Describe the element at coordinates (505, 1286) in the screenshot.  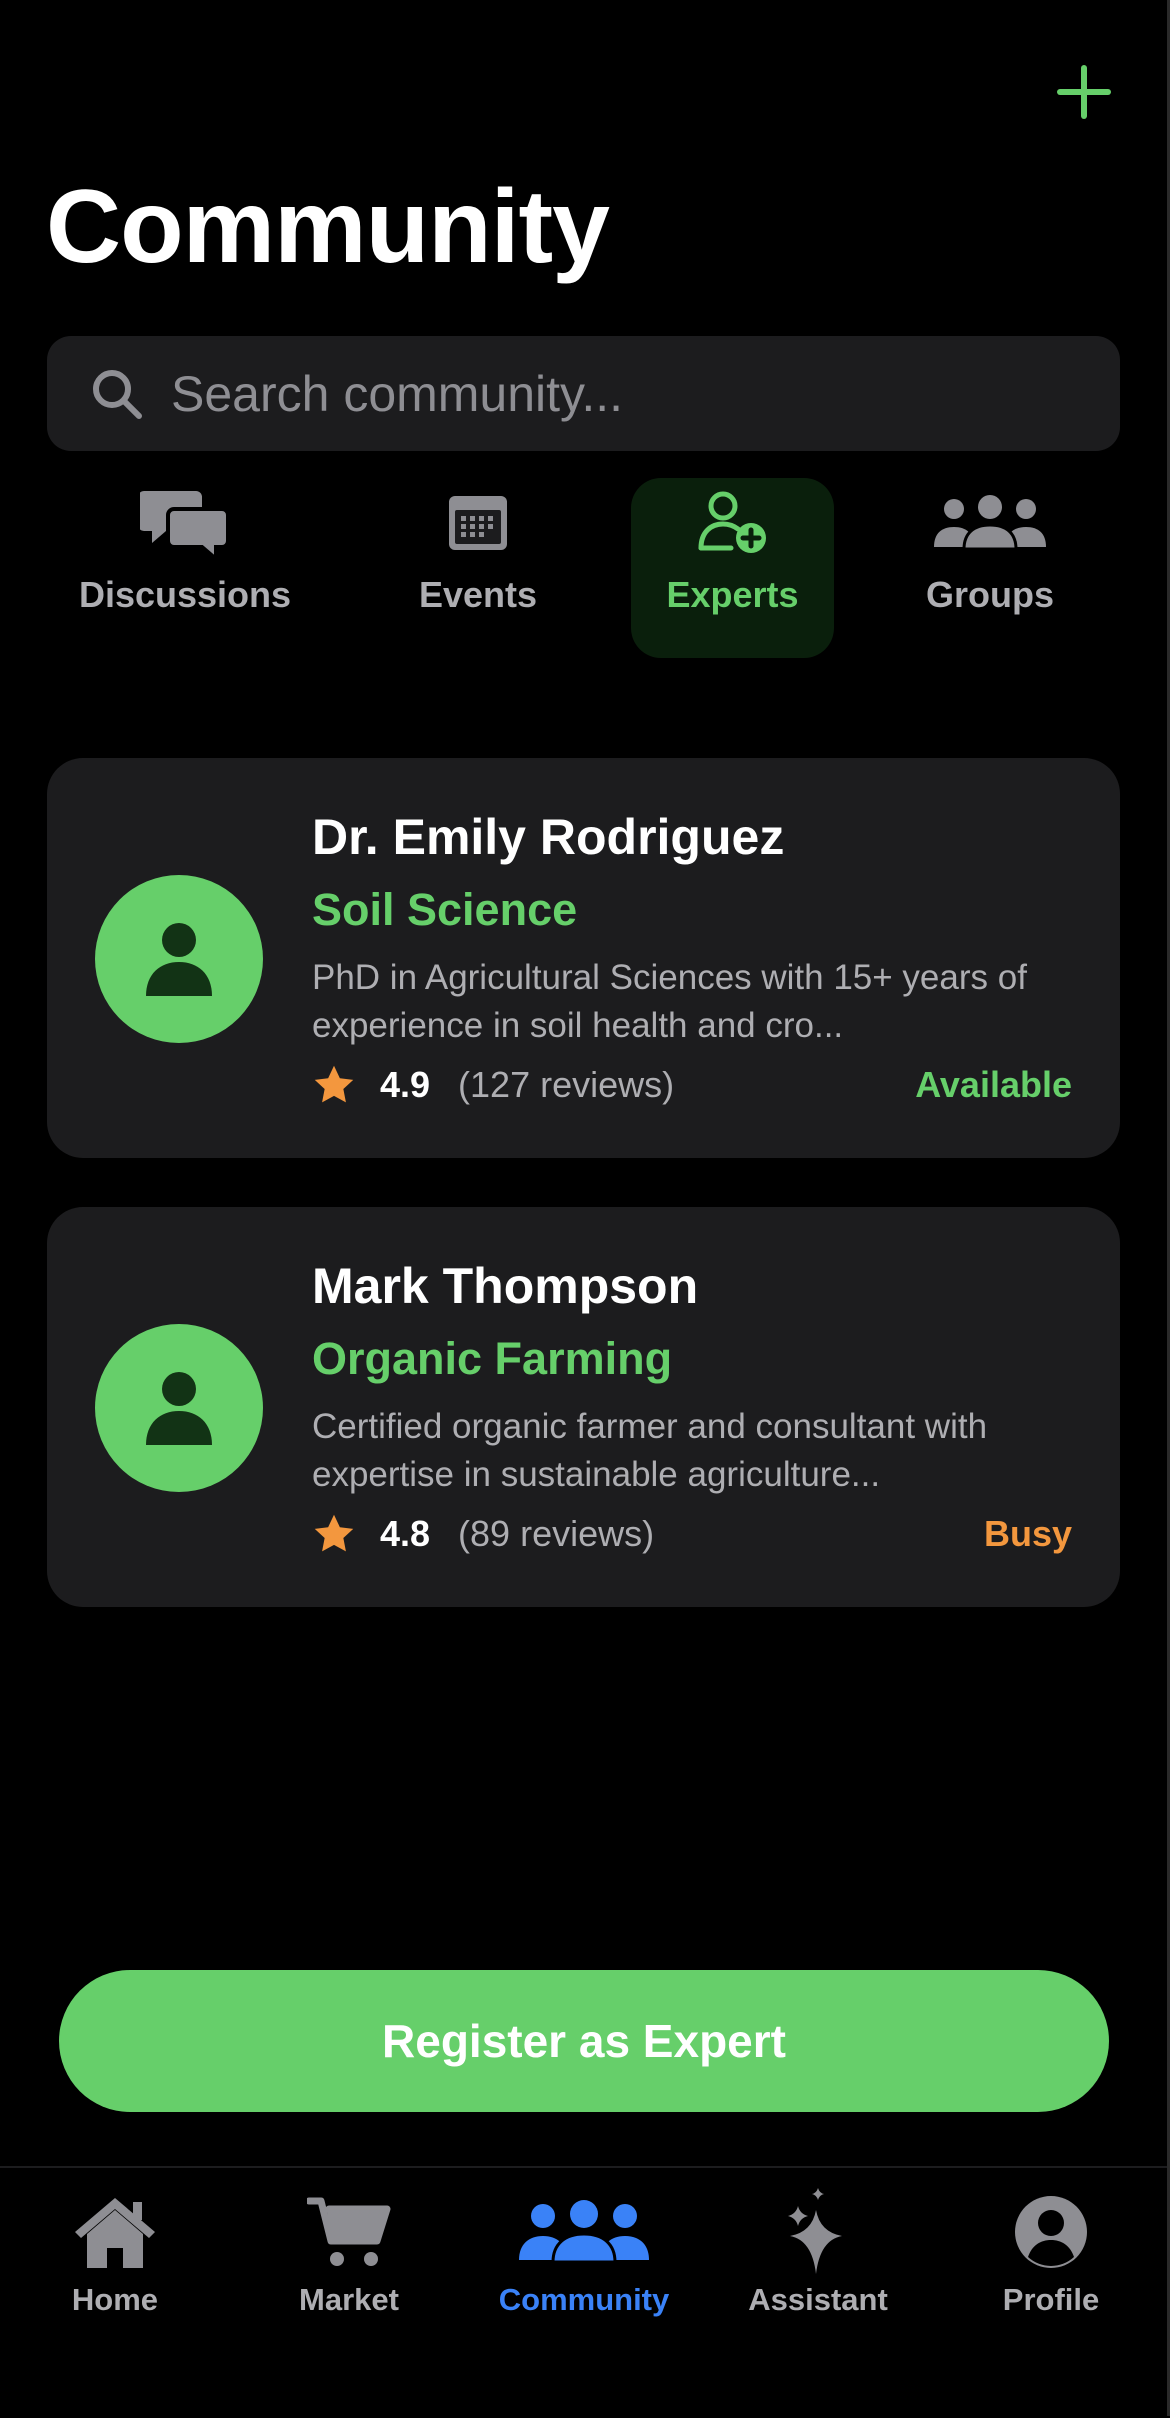
I see `expert-name: Mark Thompson` at that location.